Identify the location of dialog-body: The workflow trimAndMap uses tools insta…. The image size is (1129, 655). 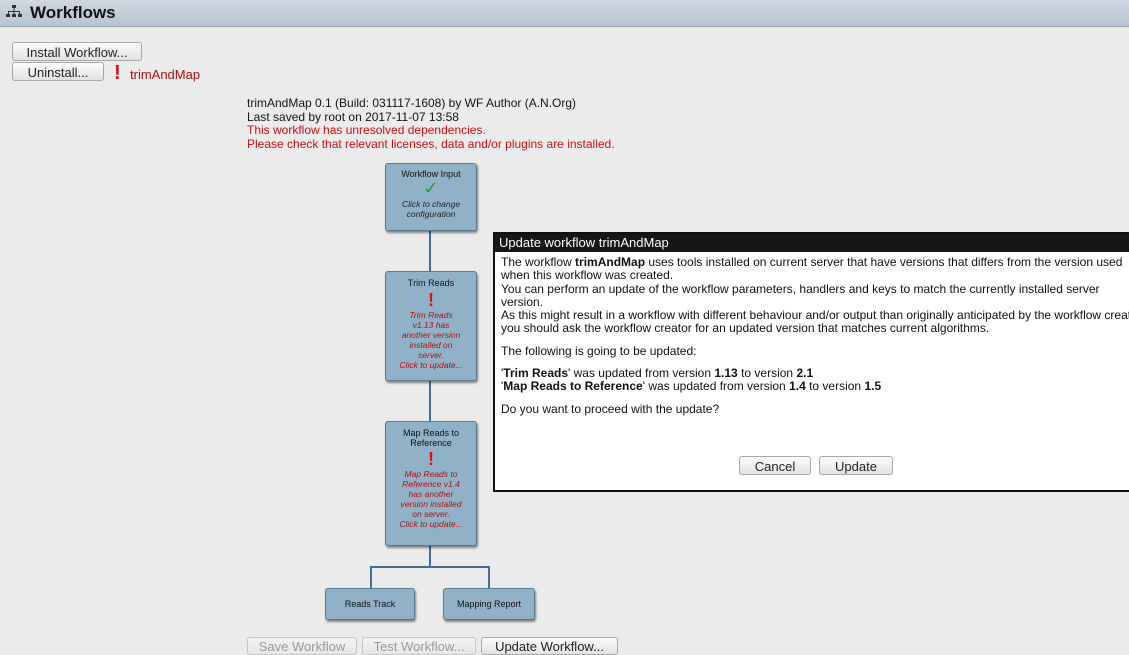
(815, 340).